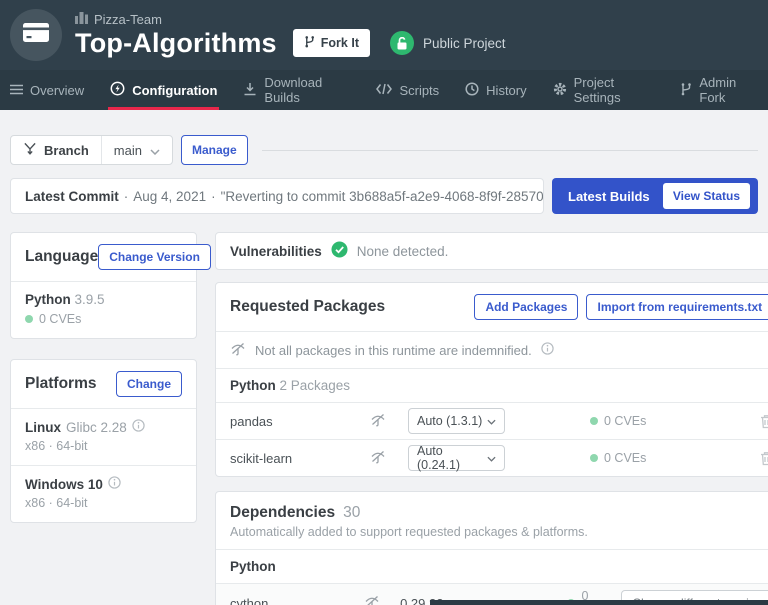 This screenshot has height=605, width=768. I want to click on package-name: scikit-learn, so click(261, 458).